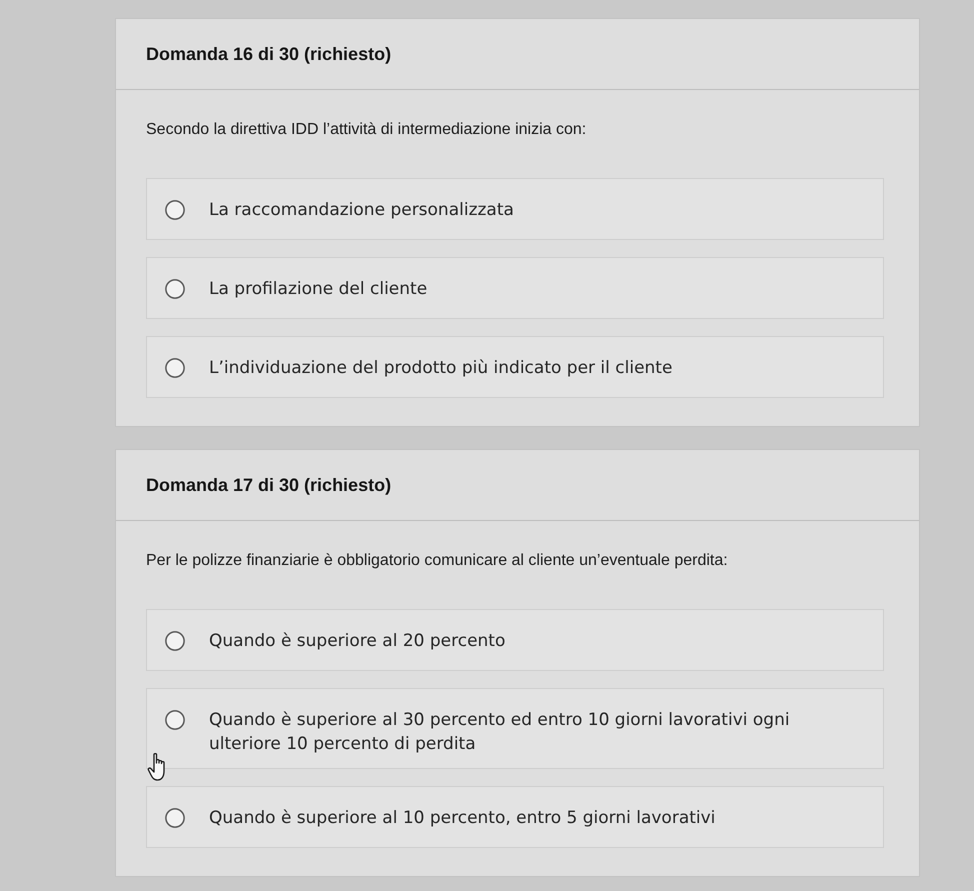 This screenshot has height=891, width=974. Describe the element at coordinates (361, 210) in the screenshot. I see `option-label: La raccomandazione personalizzata` at that location.